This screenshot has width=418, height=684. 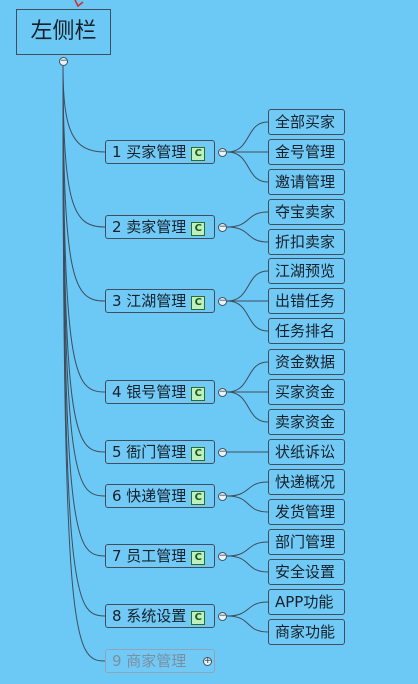 I want to click on category-label: 6 快递管理, so click(x=149, y=496).